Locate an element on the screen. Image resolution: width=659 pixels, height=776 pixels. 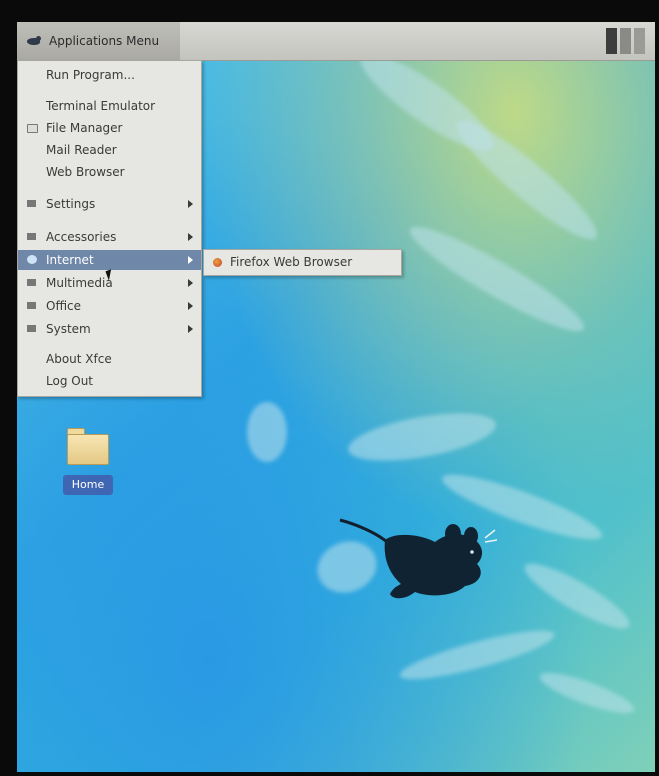
xfce-logo-icon is located at coordinates (34, 41).